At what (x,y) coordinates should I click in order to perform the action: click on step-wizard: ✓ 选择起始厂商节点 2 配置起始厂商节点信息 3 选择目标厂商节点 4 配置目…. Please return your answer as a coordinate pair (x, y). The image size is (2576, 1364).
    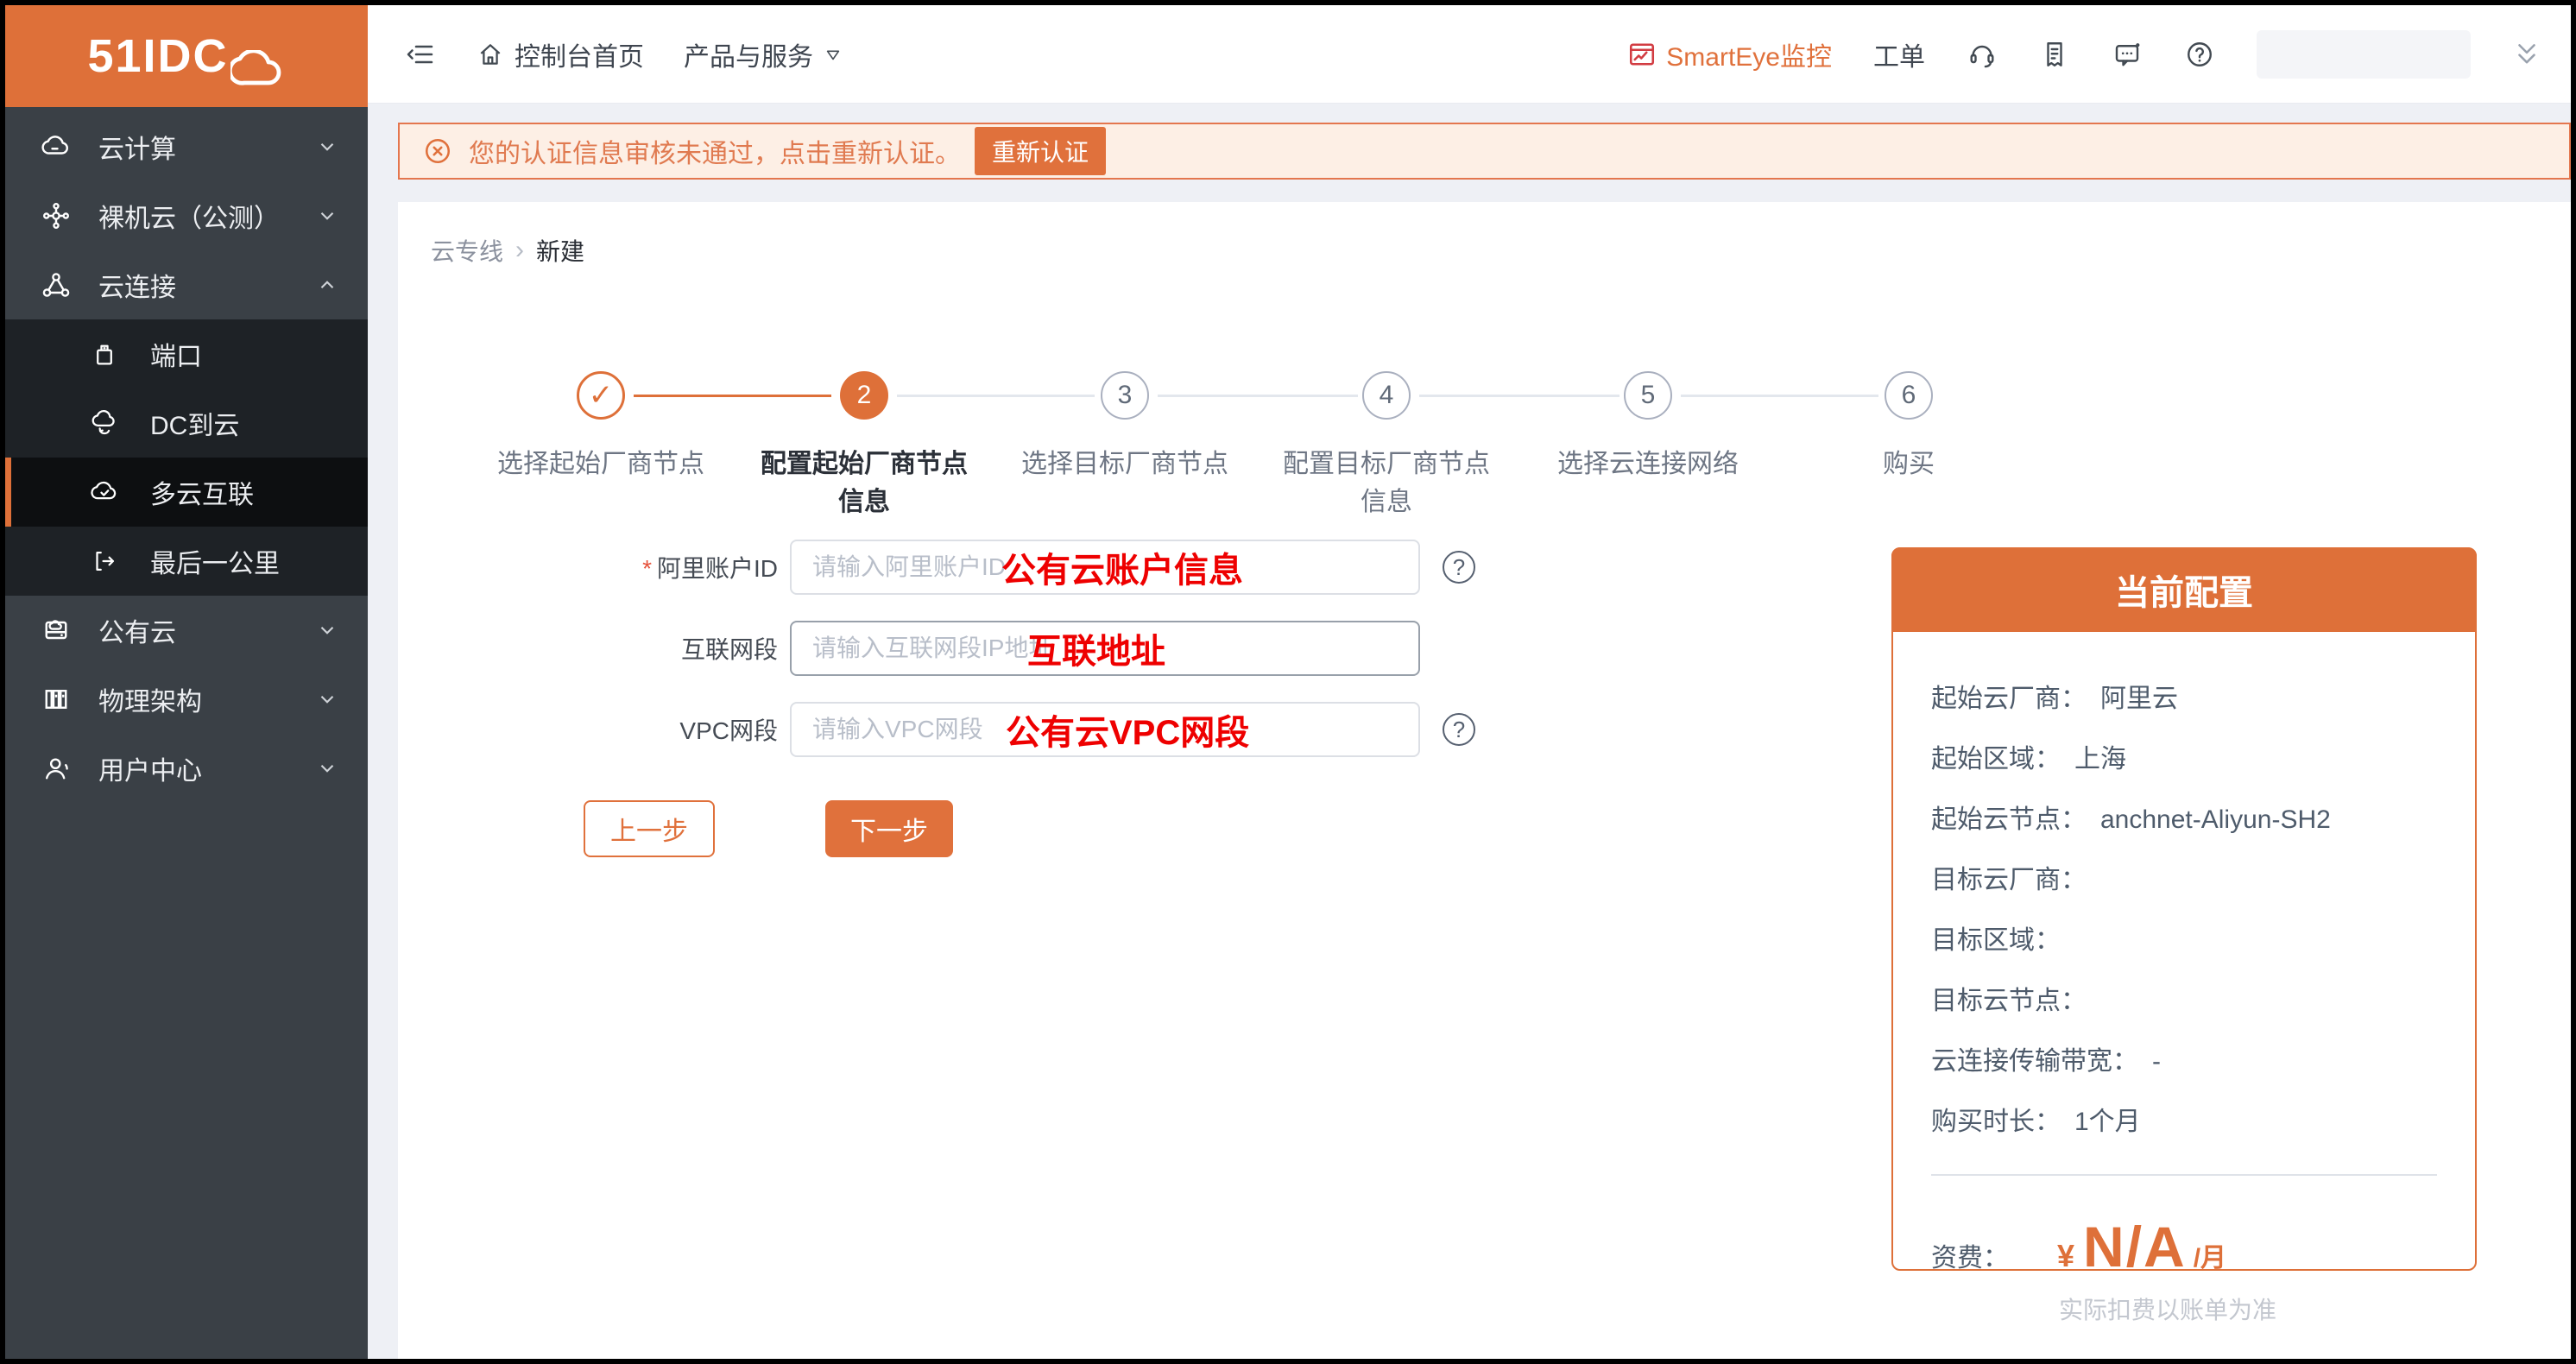
    Looking at the image, I should click on (1484, 451).